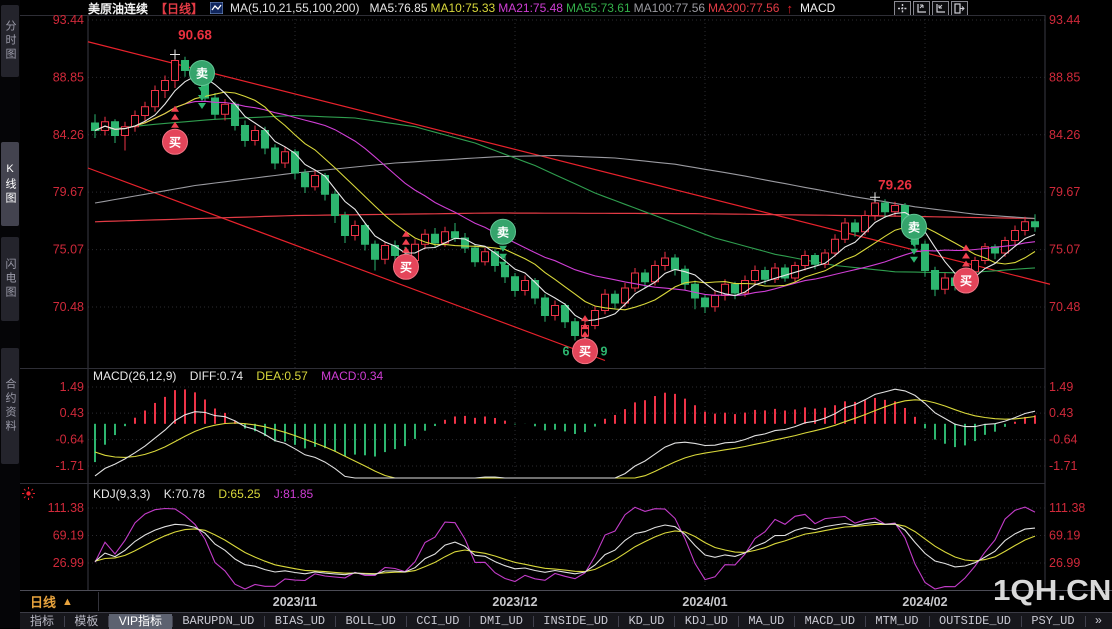  Describe the element at coordinates (70, 440) in the screenshot. I see `svg-text: -0.64` at that location.